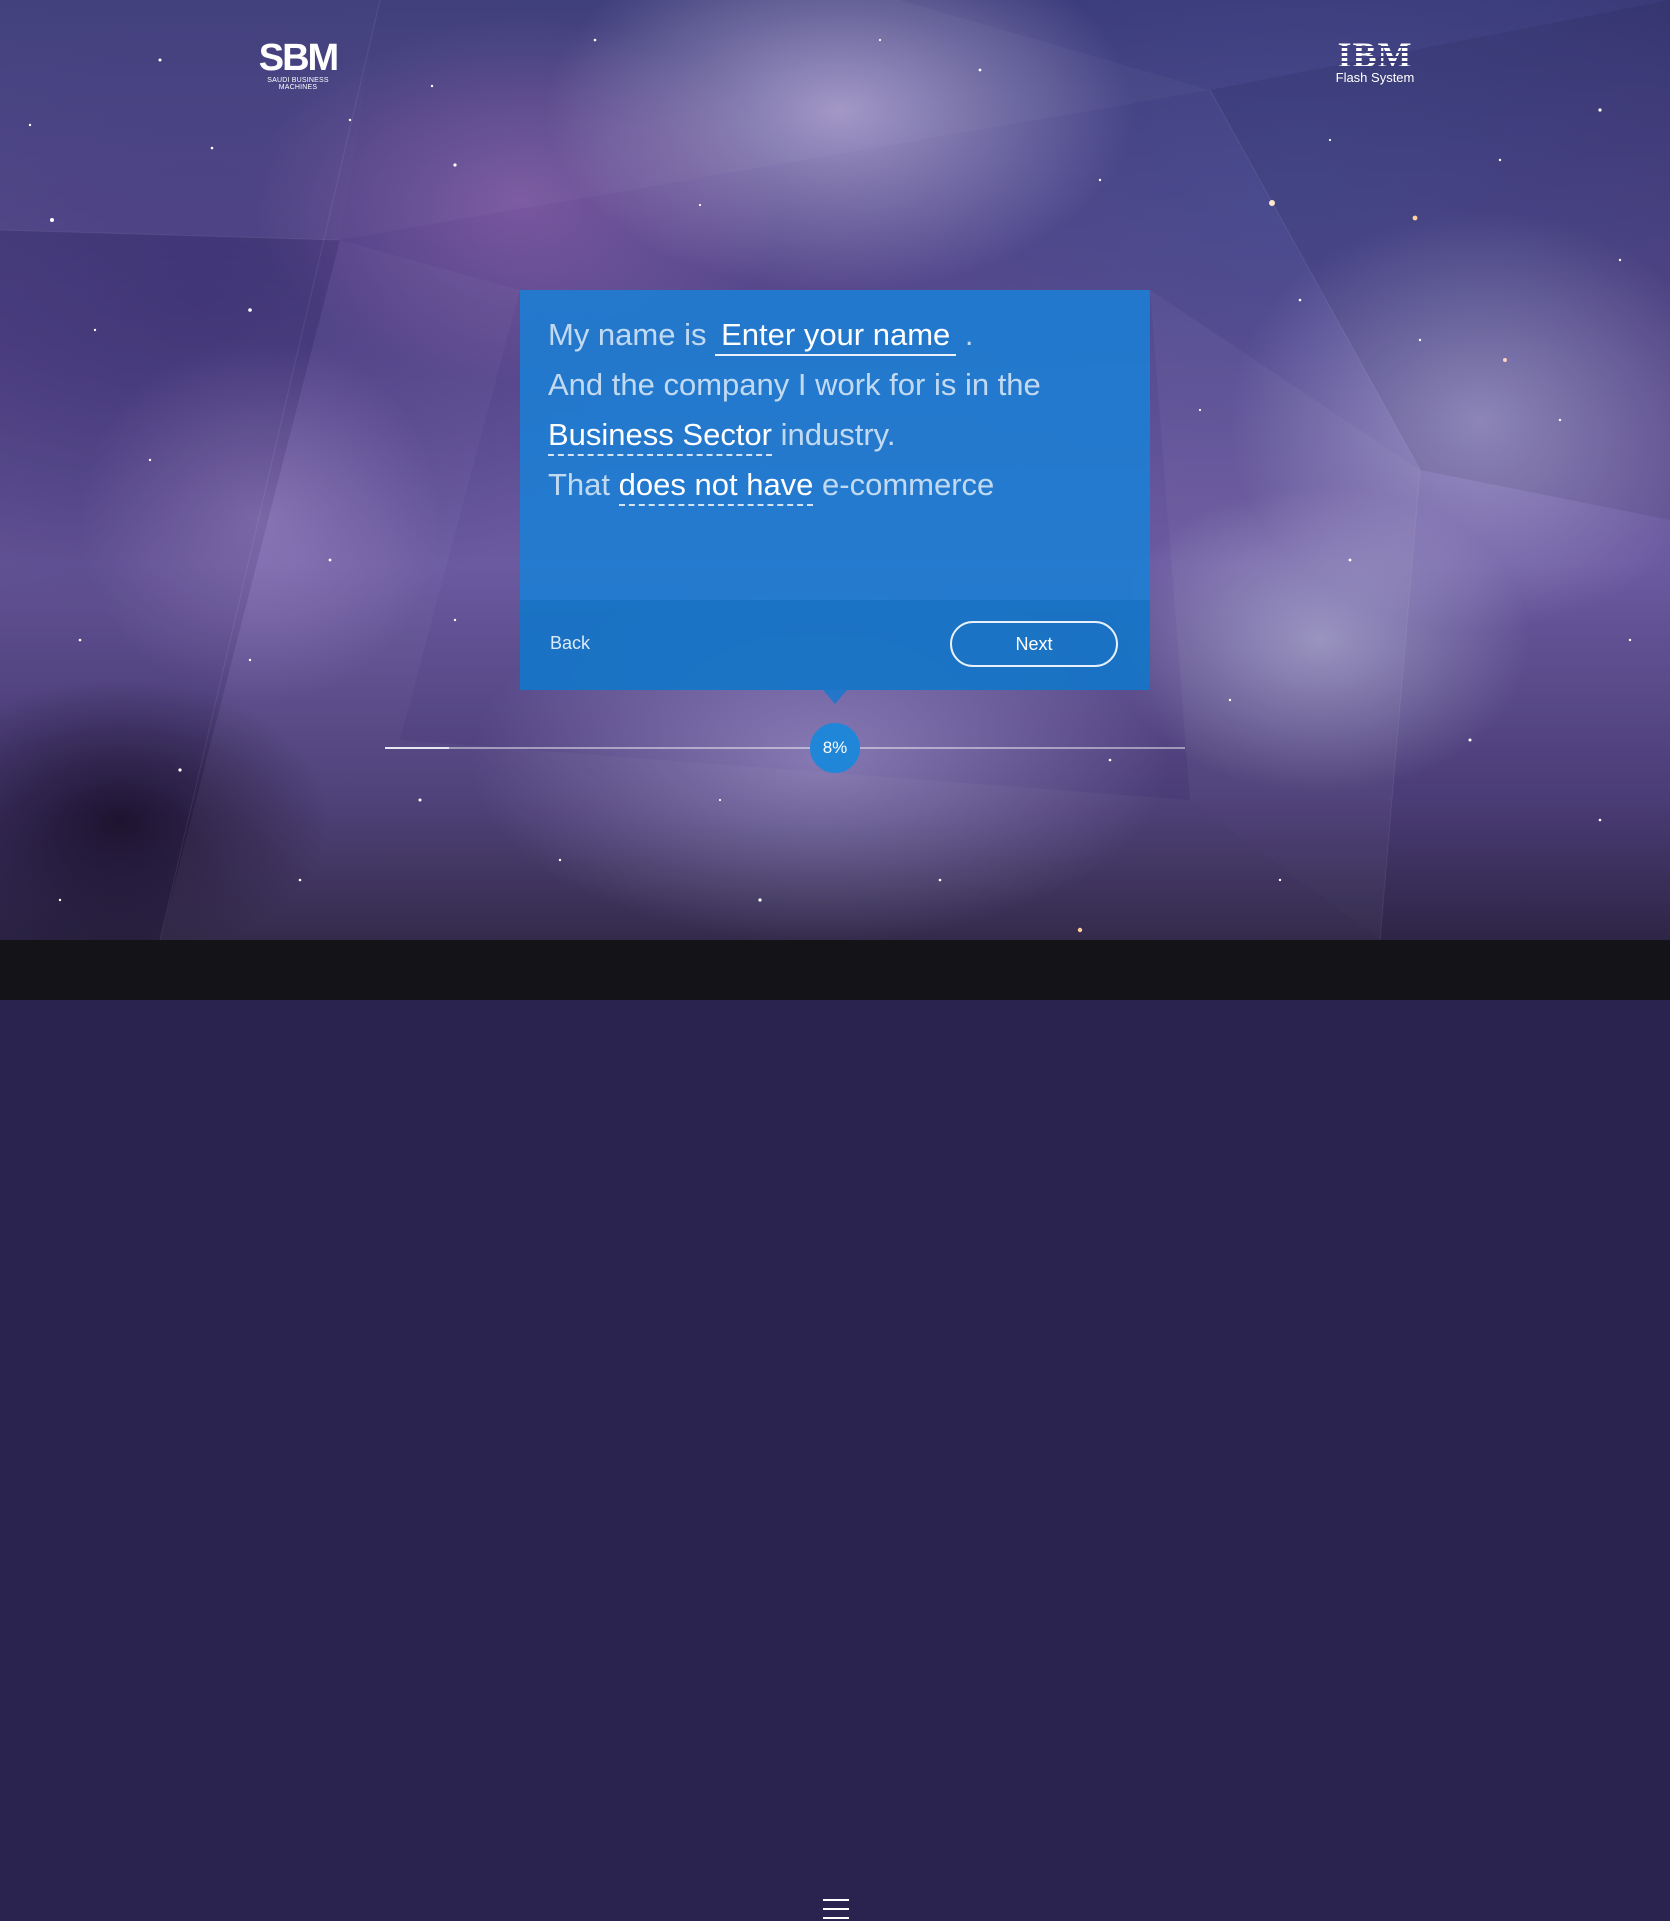  I want to click on name-line: My name is Enter your name ., so click(835, 335).